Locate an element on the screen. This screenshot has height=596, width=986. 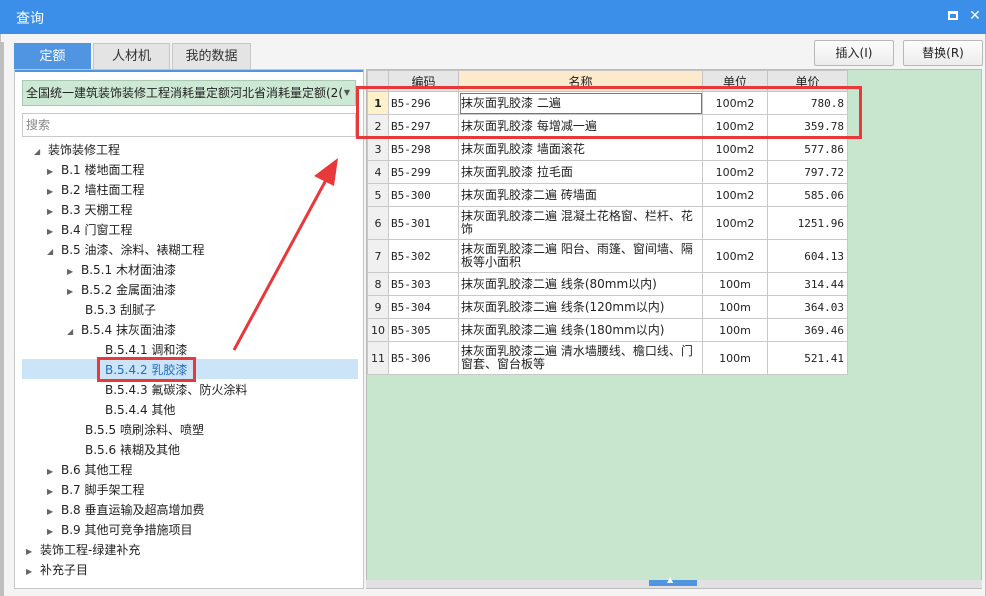
tab-materials: 人材机 is located at coordinates (131, 56).